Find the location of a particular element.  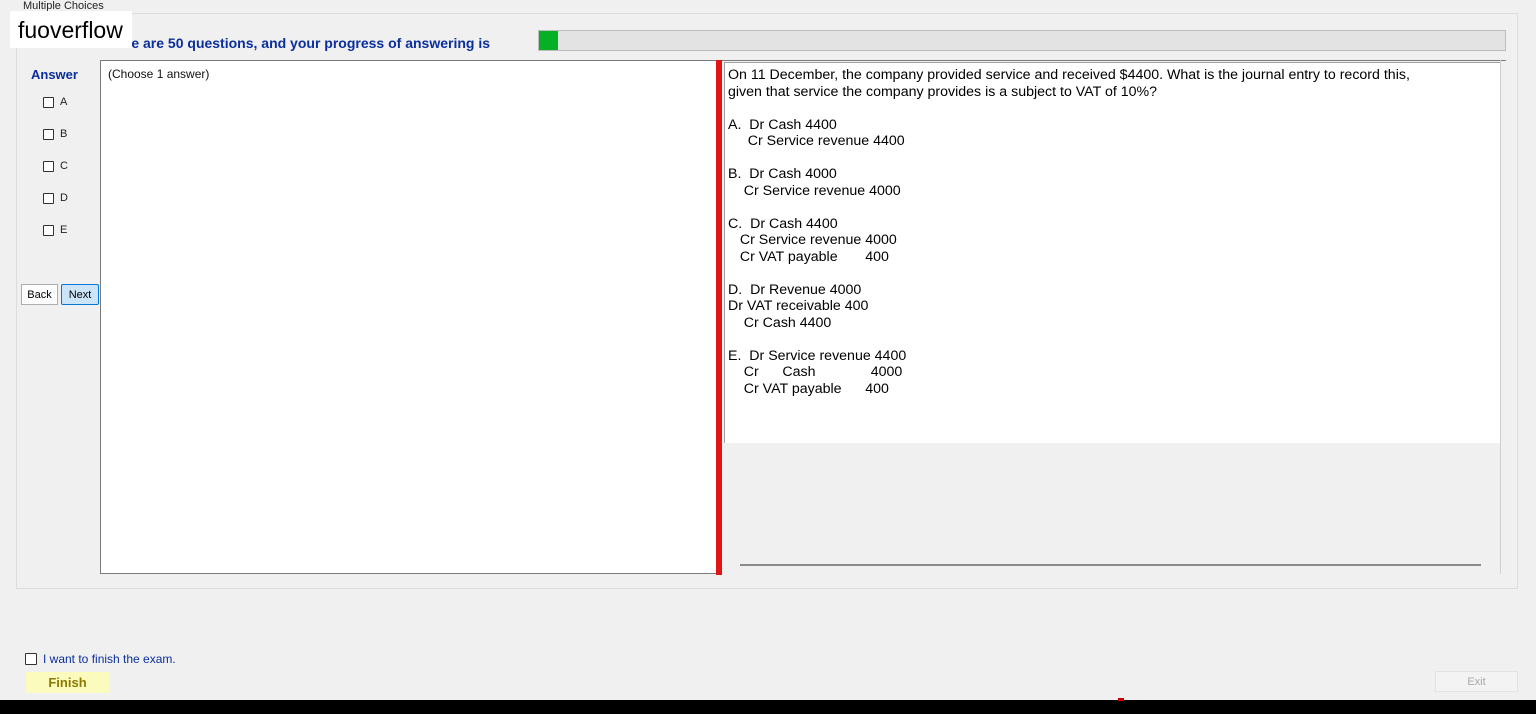

finish-exam-label: I want to finish the exam. is located at coordinates (109, 659).